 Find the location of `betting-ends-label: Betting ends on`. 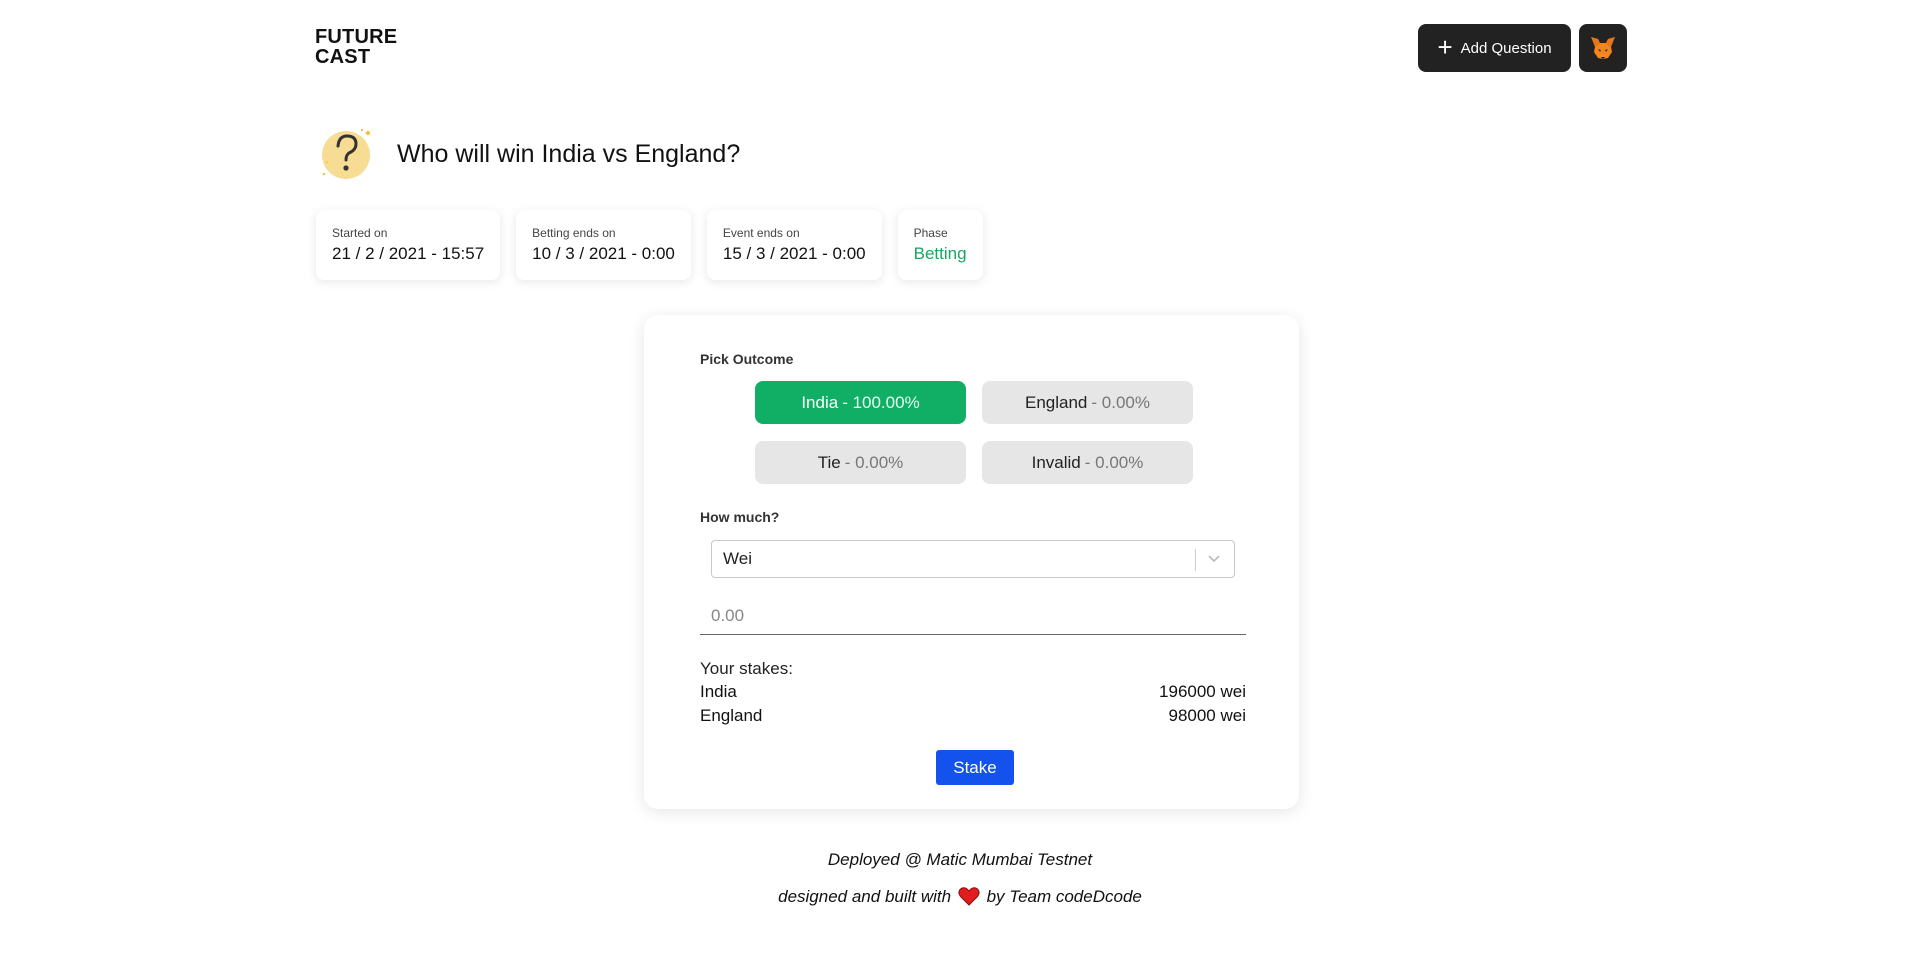

betting-ends-label: Betting ends on is located at coordinates (574, 233).